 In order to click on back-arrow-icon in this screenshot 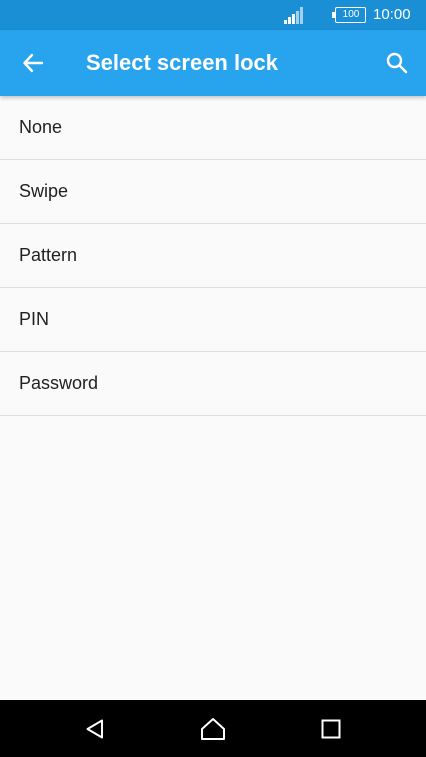, I will do `click(33, 63)`.